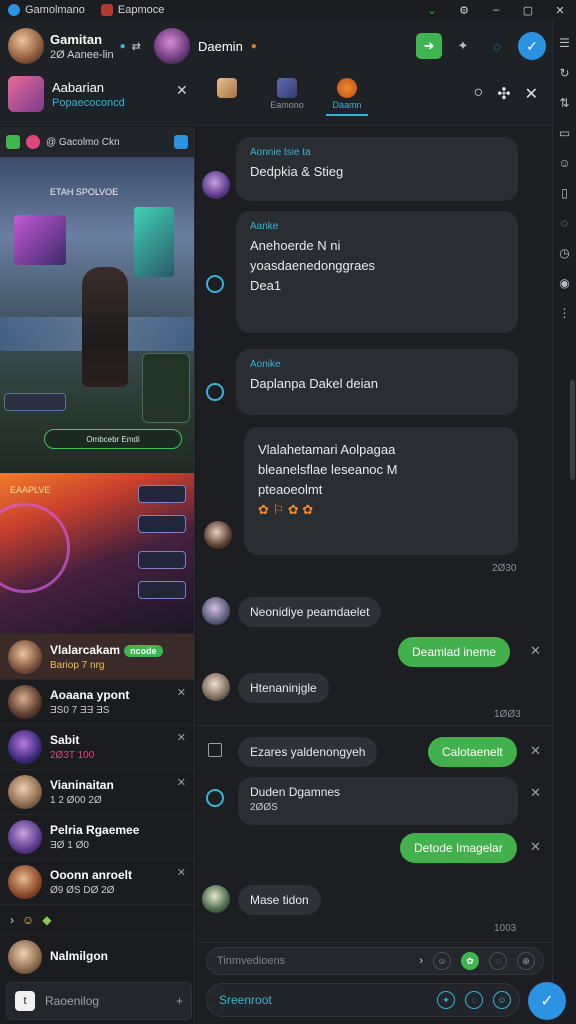  I want to click on sparkle-icon: ✣, so click(503, 94).